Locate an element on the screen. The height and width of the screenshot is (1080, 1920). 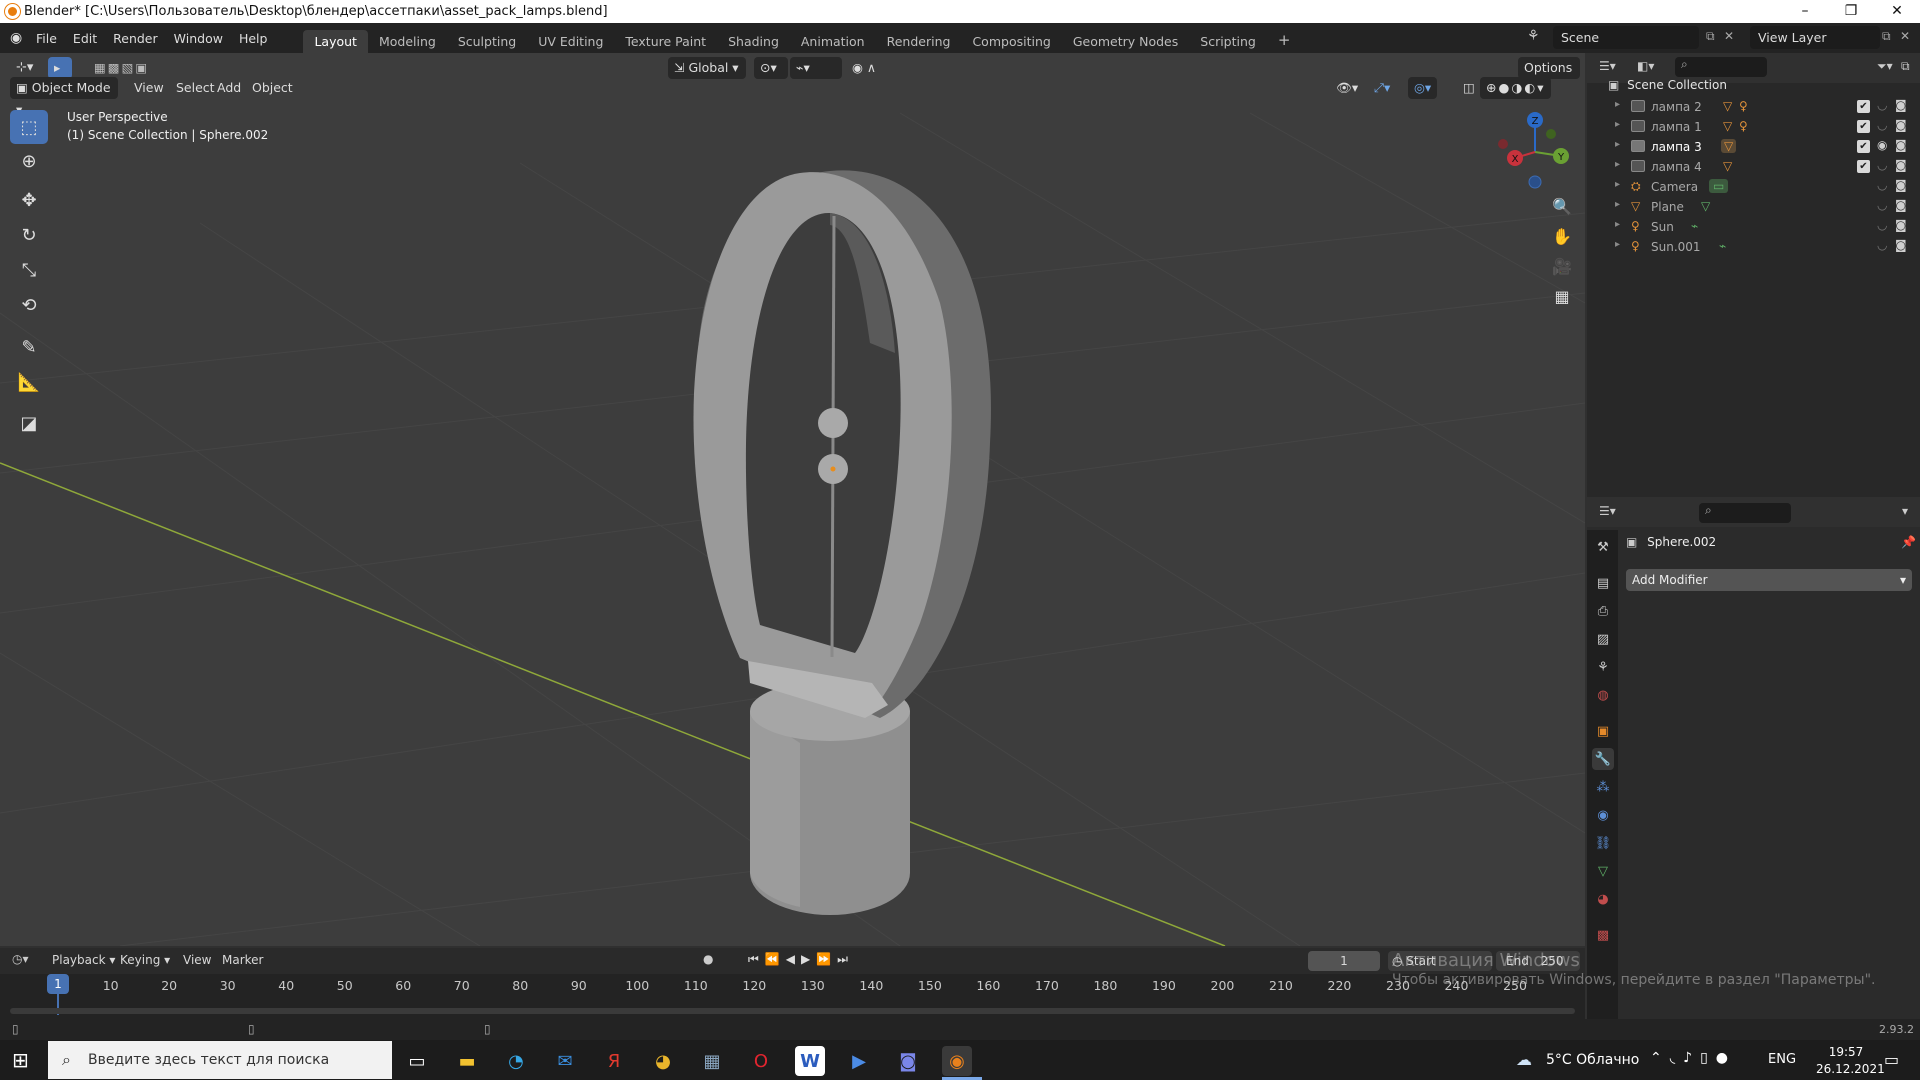
outliner-item-lamp-2: ▸ лампа 2 ▽ ♀ ✔ ◡ ◙ is located at coordinates (1755, 107).